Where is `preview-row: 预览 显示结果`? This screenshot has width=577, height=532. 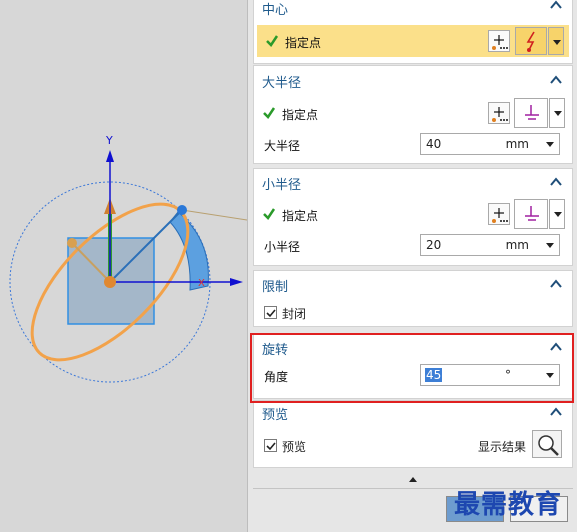
preview-row: 预览 显示结果 is located at coordinates (413, 445).